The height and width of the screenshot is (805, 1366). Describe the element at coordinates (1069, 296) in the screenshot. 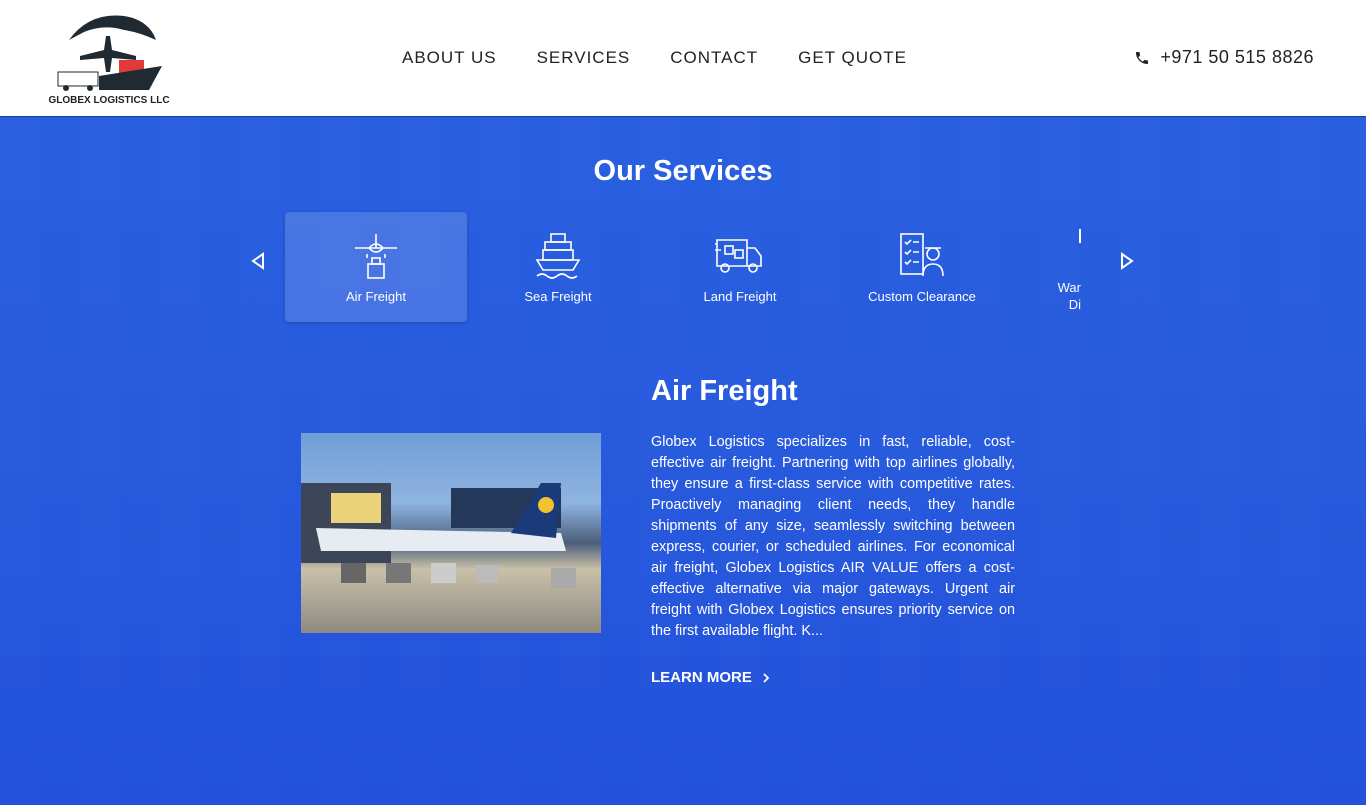

I see `tab-label: War Di` at that location.